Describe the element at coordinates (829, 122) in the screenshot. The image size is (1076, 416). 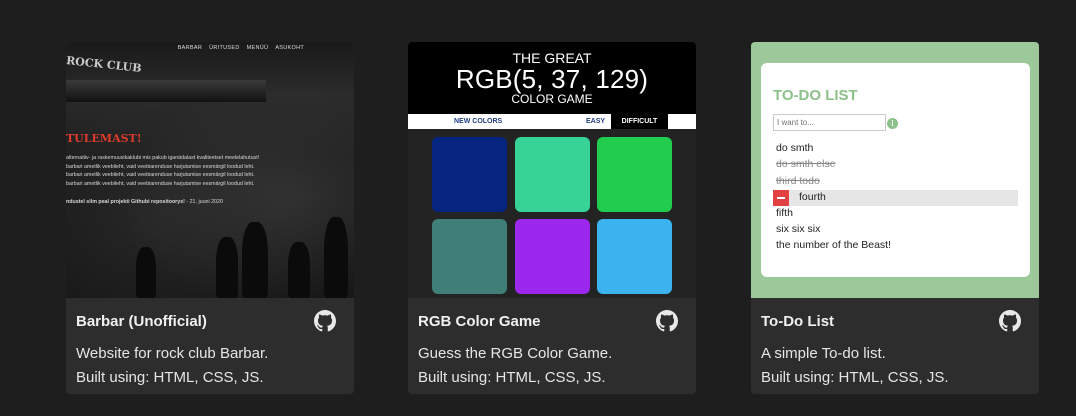
I see `todo-input` at that location.